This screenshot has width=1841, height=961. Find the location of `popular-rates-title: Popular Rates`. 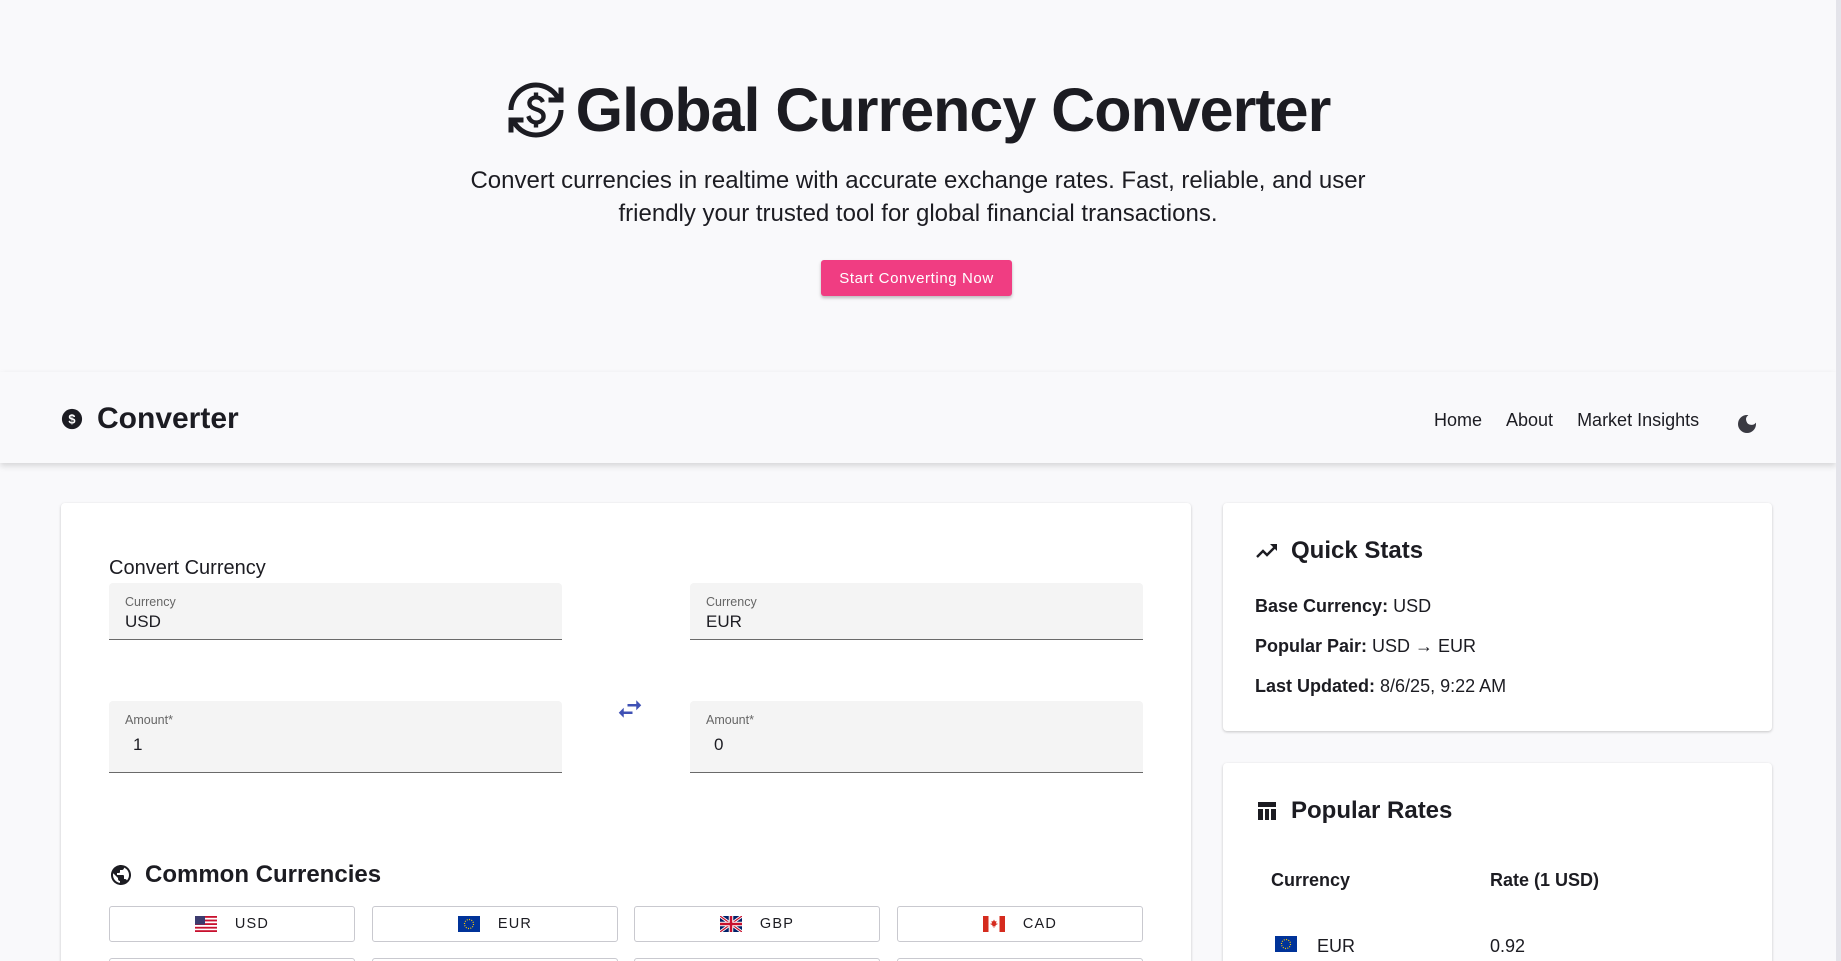

popular-rates-title: Popular Rates is located at coordinates (1372, 810).